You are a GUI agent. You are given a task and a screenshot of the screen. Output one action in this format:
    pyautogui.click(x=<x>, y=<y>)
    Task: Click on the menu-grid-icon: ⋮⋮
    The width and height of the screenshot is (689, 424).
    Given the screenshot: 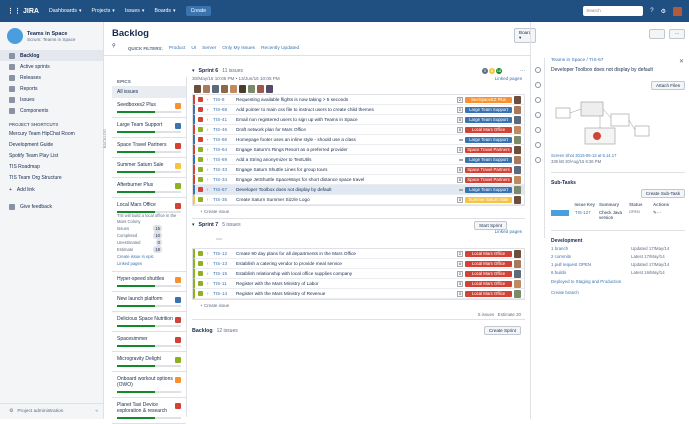 What is the action you would take?
    pyautogui.click(x=14, y=11)
    